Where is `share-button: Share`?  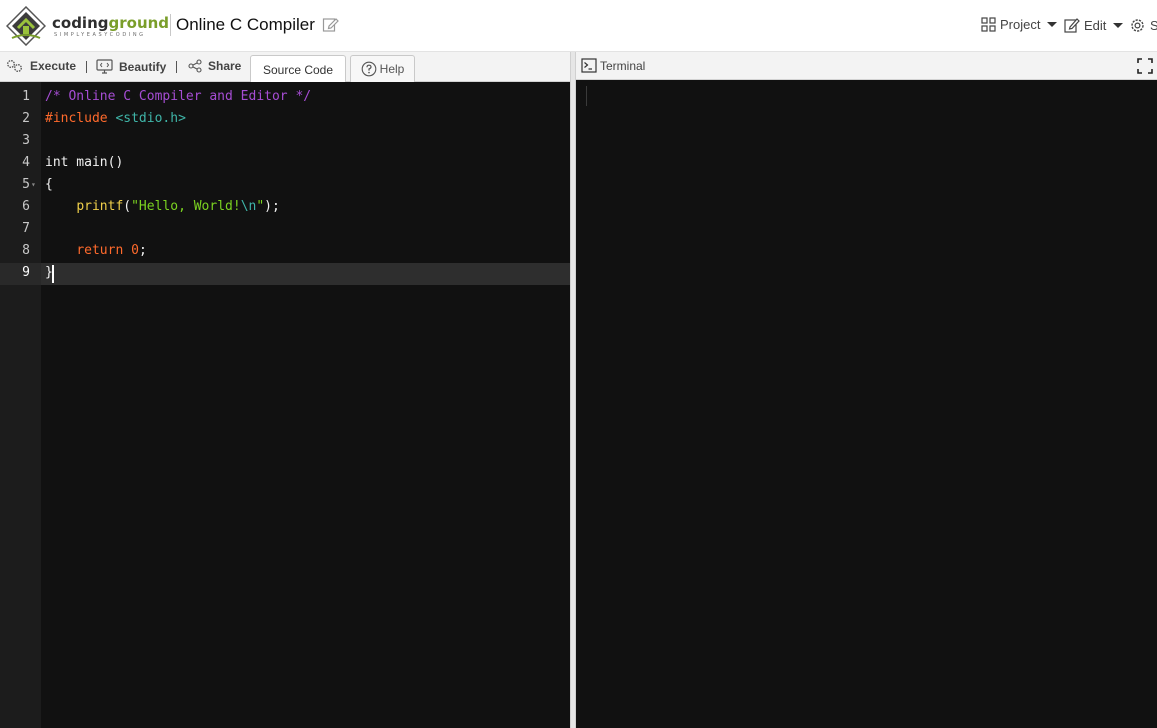
share-button: Share is located at coordinates (214, 66).